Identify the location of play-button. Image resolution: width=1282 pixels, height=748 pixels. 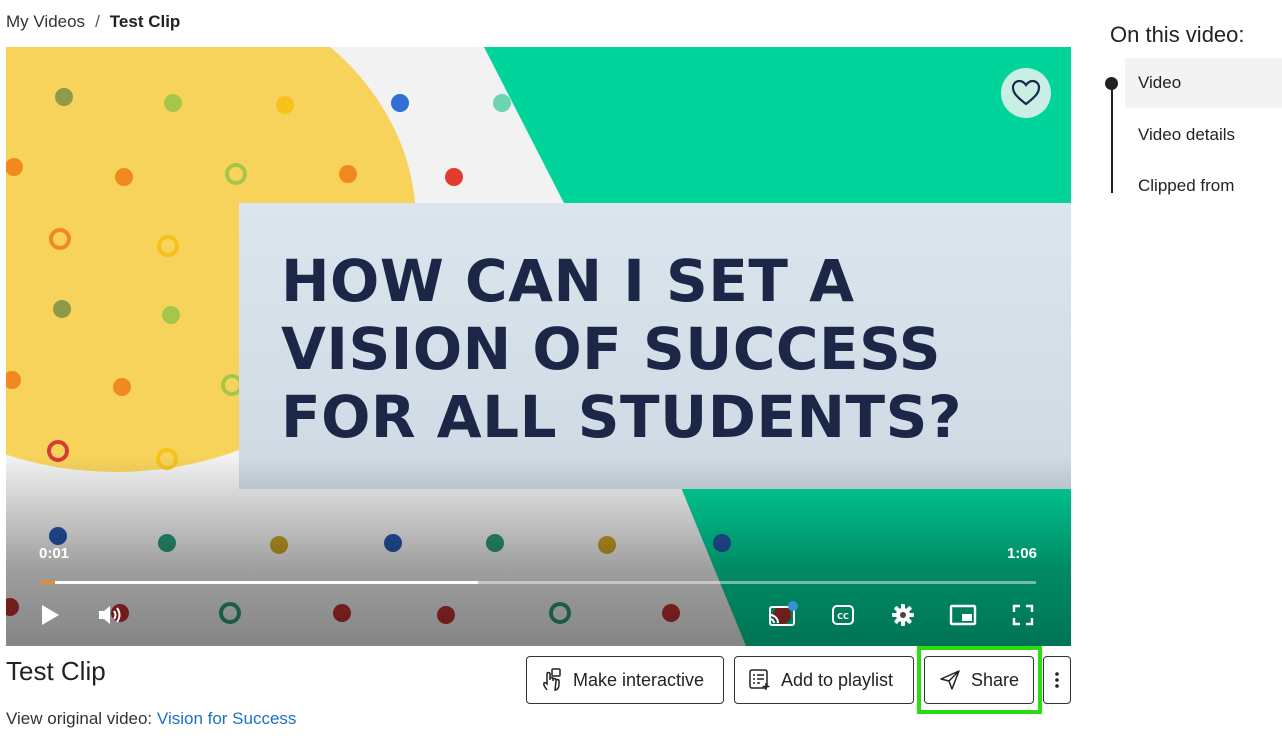
(50, 615).